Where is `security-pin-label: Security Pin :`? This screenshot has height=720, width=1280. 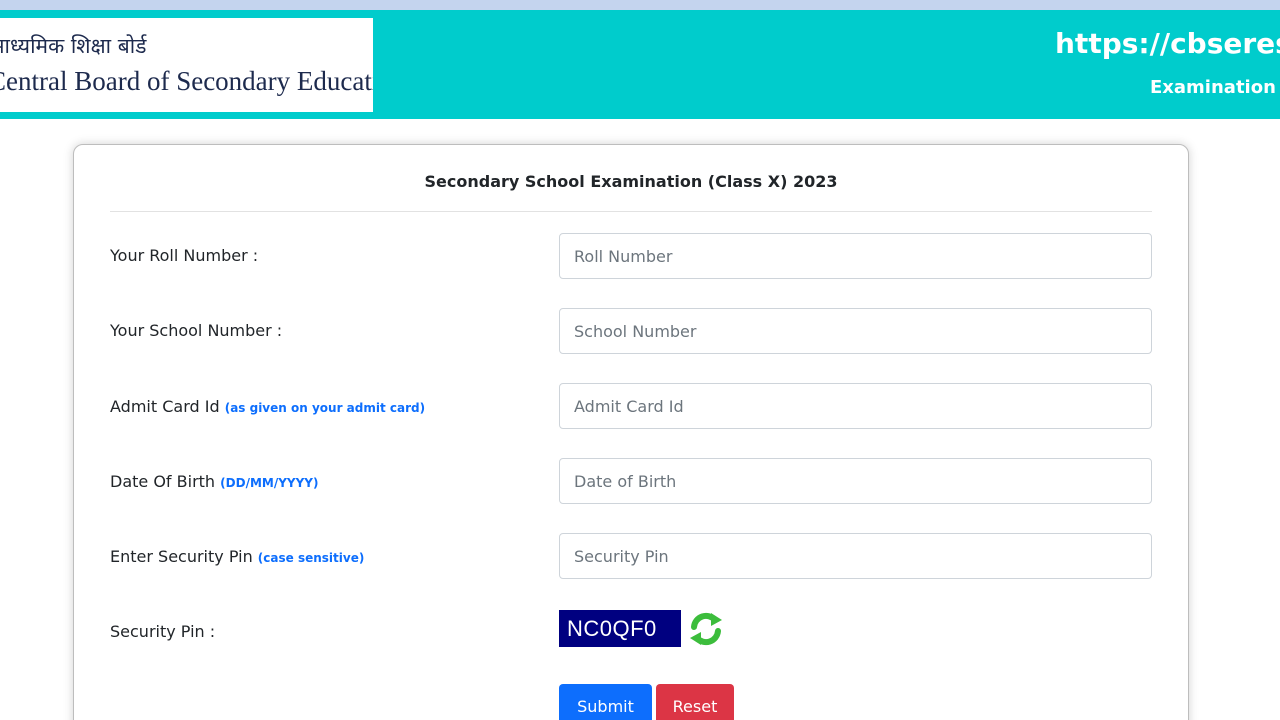 security-pin-label: Security Pin : is located at coordinates (162, 631).